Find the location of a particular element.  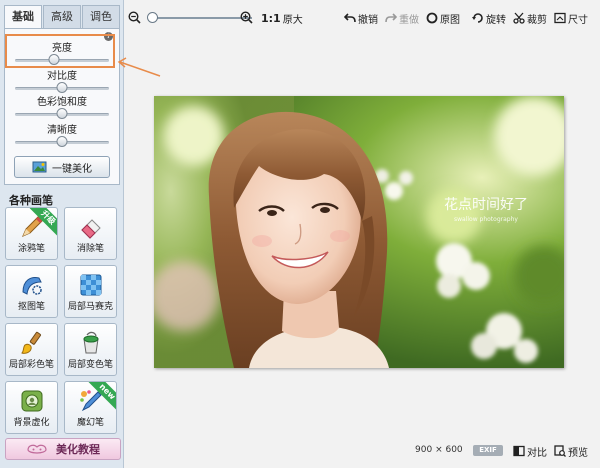

zoom-out-icon is located at coordinates (134, 17).